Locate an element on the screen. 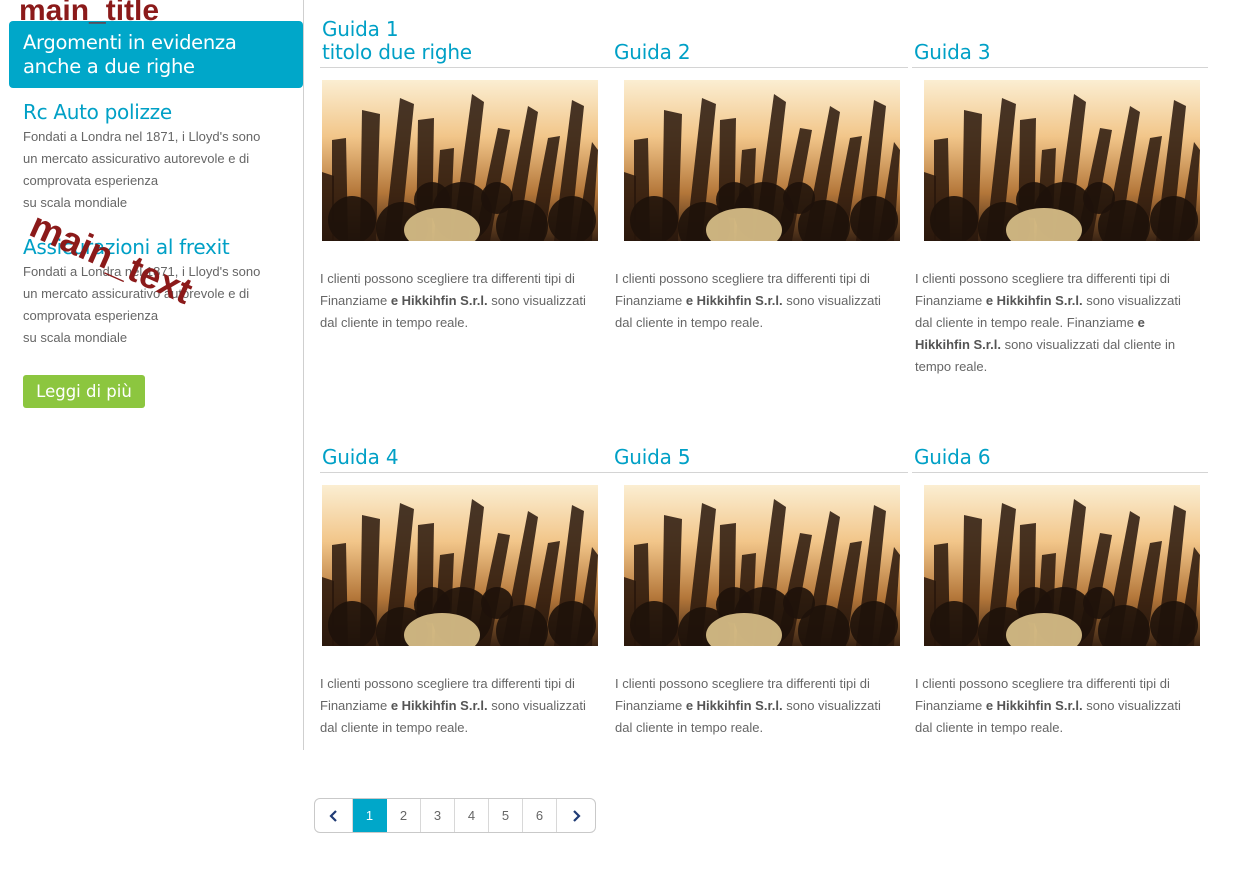 The height and width of the screenshot is (875, 1235). pagination-next-button is located at coordinates (576, 815).